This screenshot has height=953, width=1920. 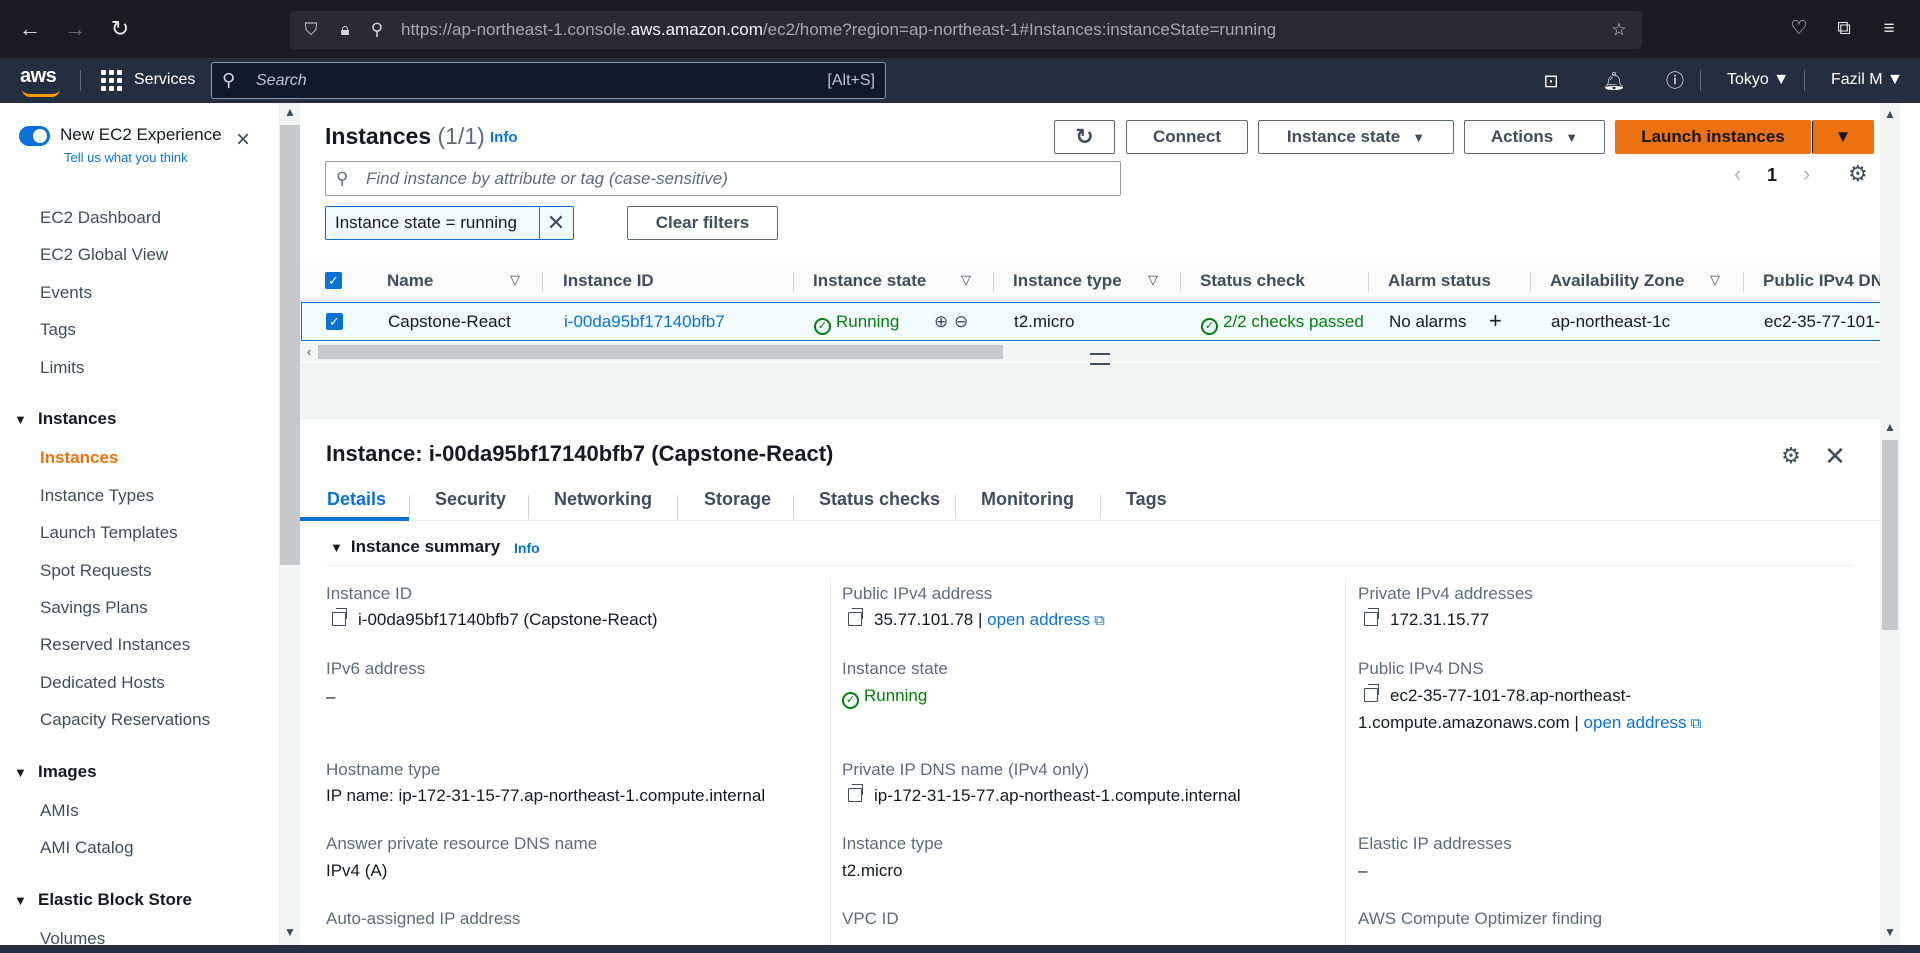 What do you see at coordinates (34, 136) in the screenshot?
I see `new-experience-toggle` at bounding box center [34, 136].